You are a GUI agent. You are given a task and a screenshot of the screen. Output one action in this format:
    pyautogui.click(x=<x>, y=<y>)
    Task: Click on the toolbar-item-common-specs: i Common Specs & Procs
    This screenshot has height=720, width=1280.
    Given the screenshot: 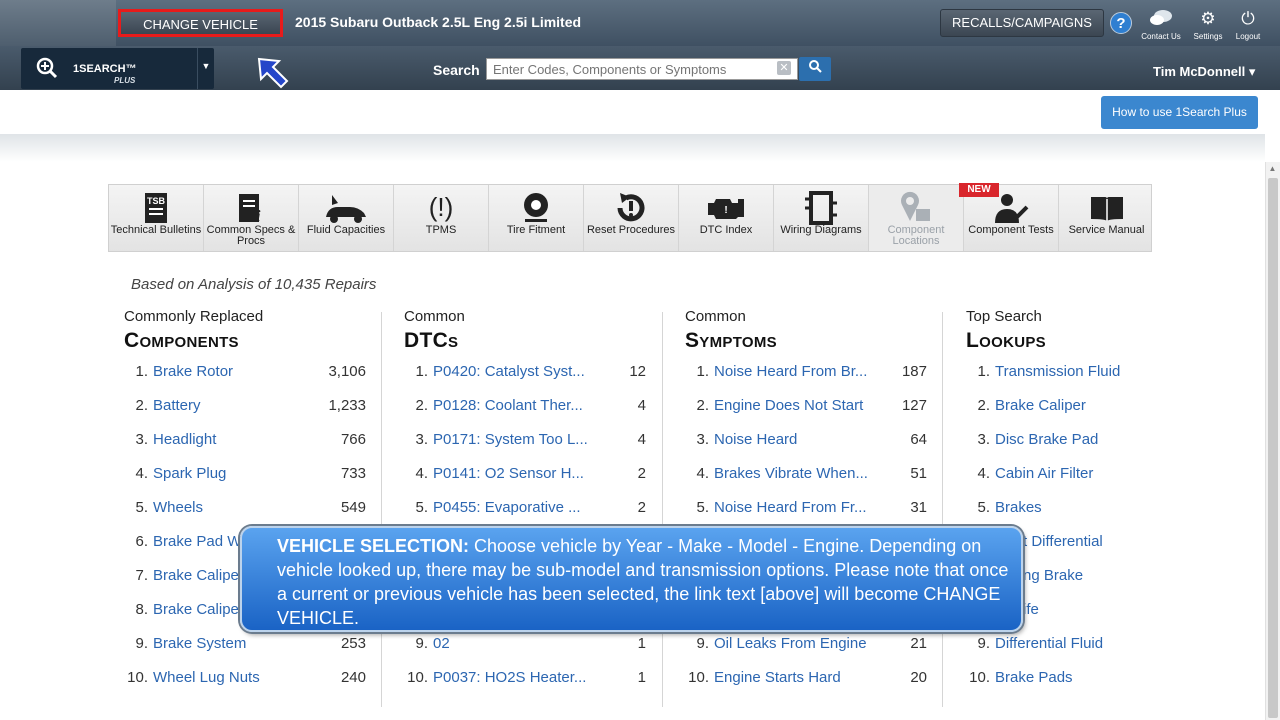 What is the action you would take?
    pyautogui.click(x=251, y=218)
    